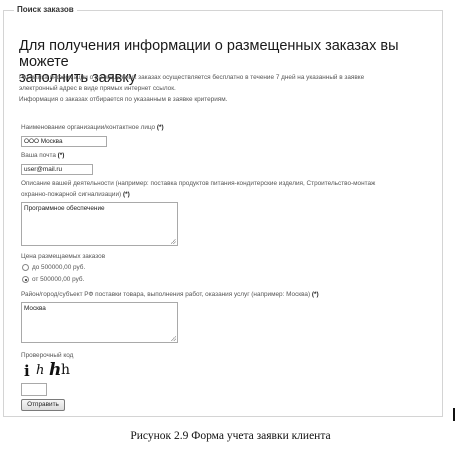 This screenshot has height=460, width=461. Describe the element at coordinates (64, 208) in the screenshot. I see `activity-textarea-value: Программное обеспечение` at that location.